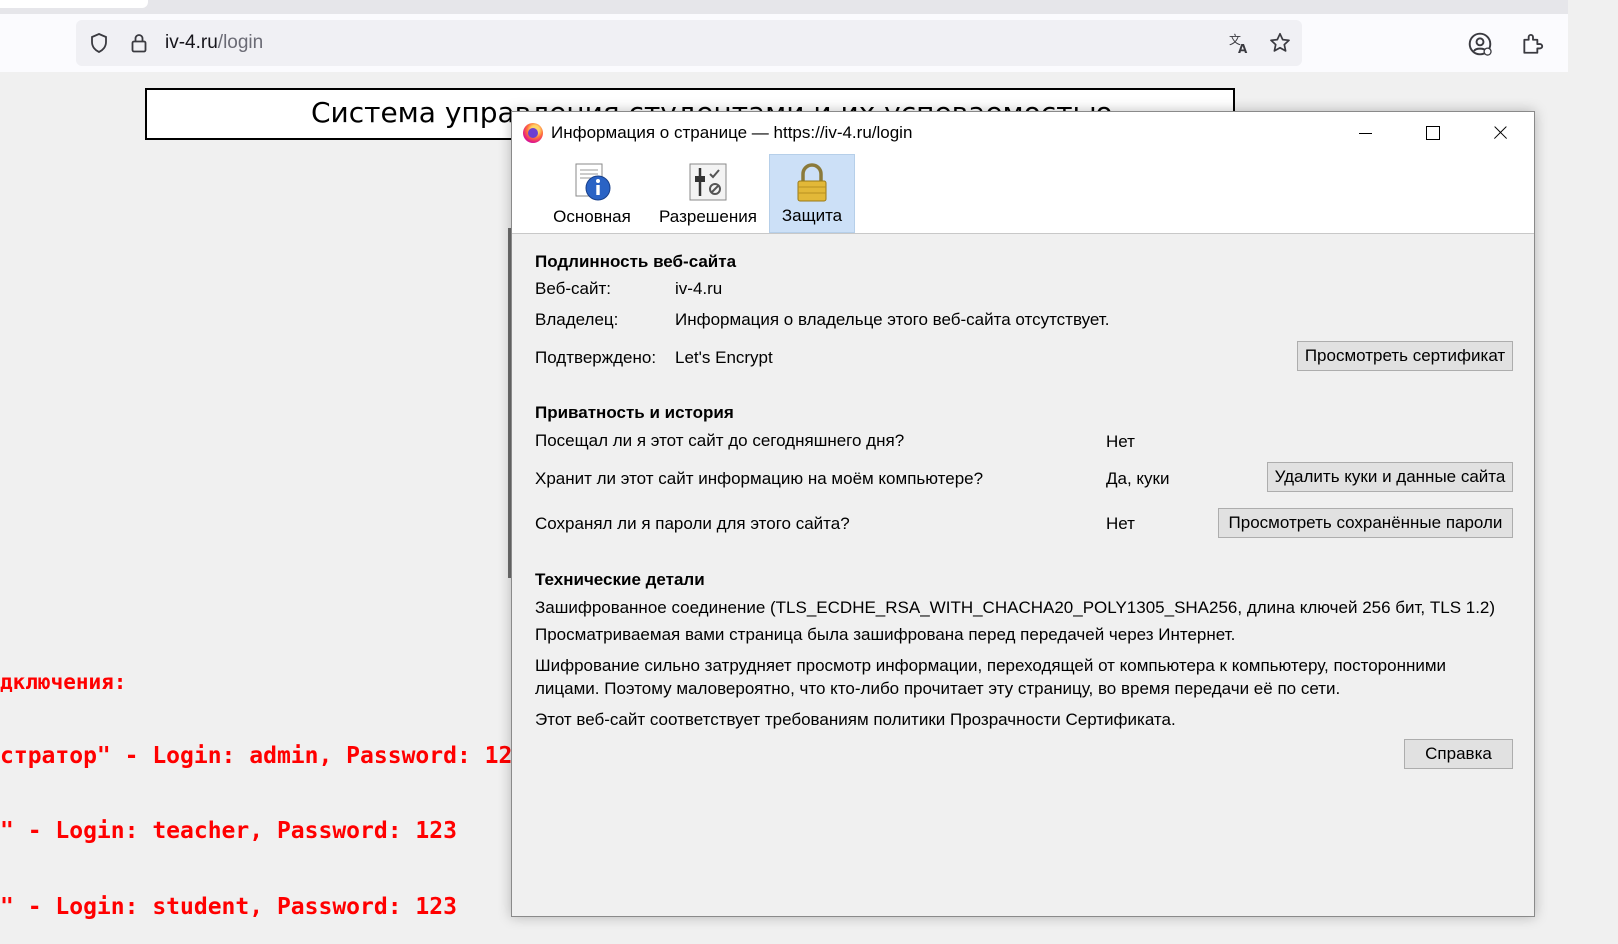 This screenshot has height=944, width=1618. I want to click on close-button, so click(1500, 133).